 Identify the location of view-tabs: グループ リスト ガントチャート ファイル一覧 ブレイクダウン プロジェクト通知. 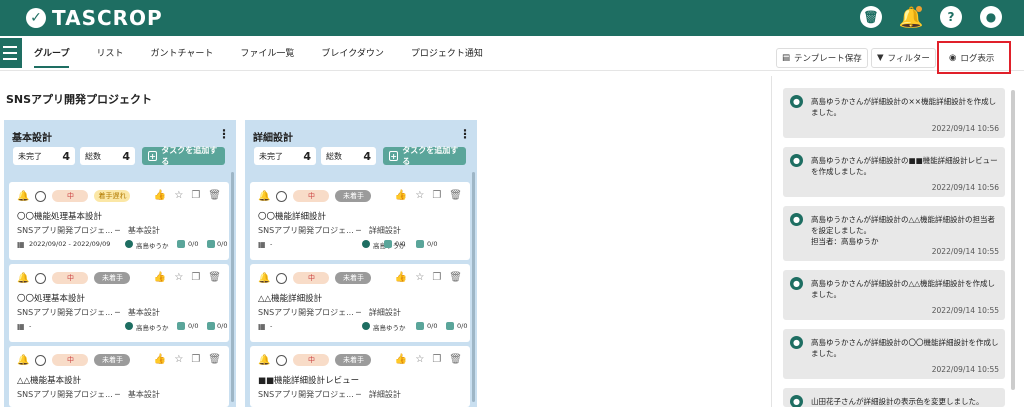
(272, 57).